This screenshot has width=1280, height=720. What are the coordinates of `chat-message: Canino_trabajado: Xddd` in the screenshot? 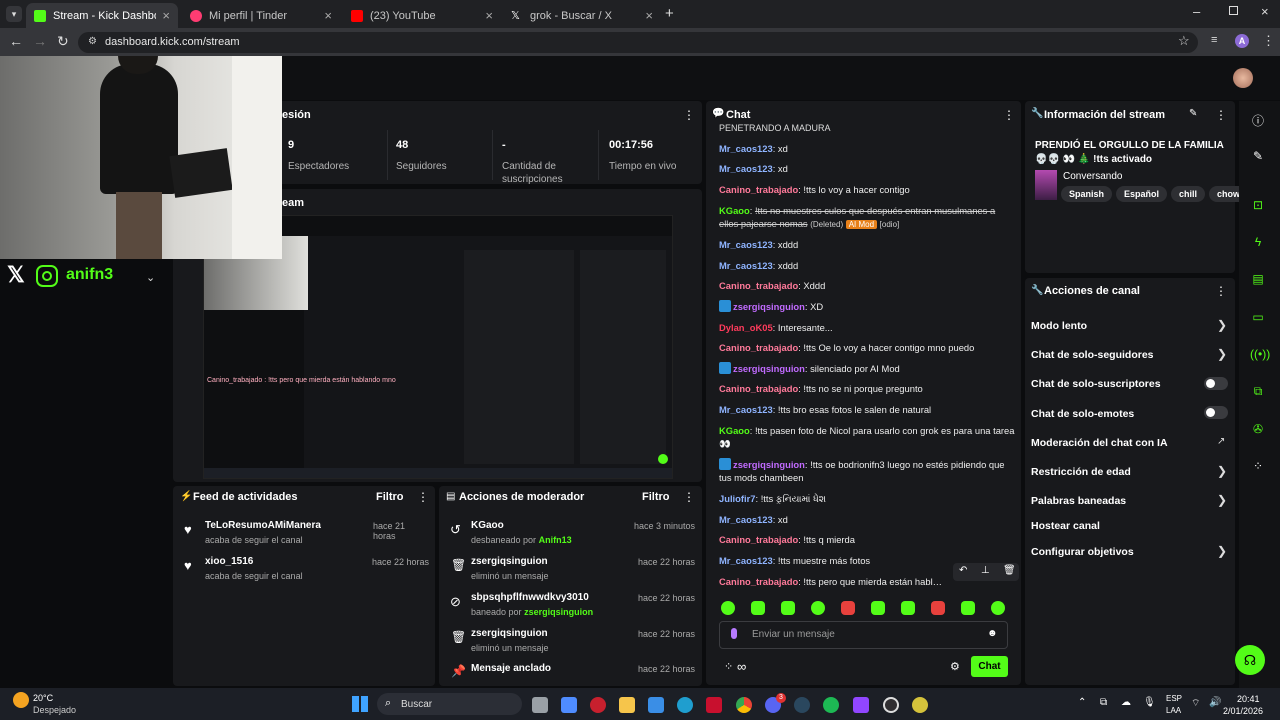 It's located at (867, 285).